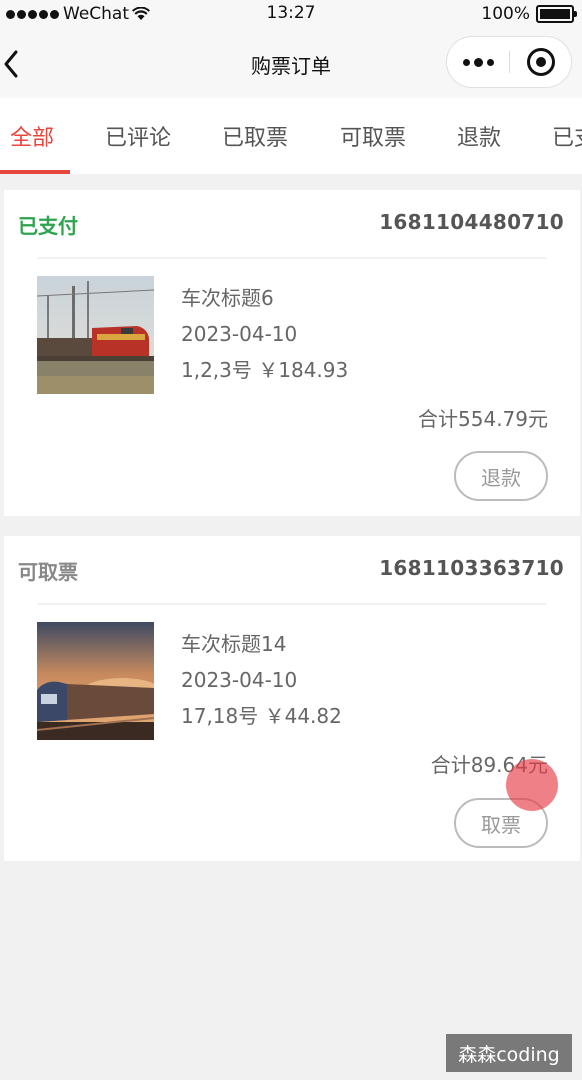 The image size is (582, 1080). I want to click on more-button, so click(478, 62).